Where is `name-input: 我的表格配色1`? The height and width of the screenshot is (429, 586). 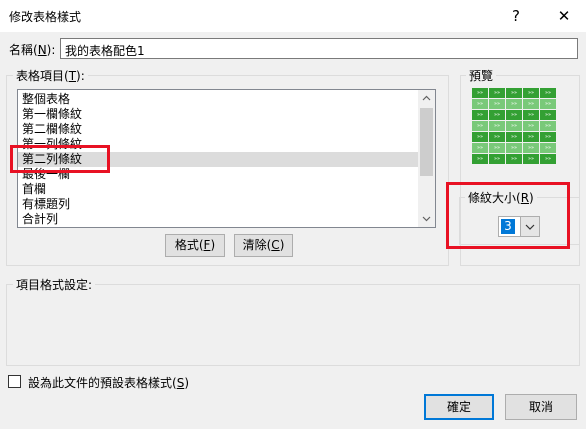
name-input: 我的表格配色1 is located at coordinates (319, 48).